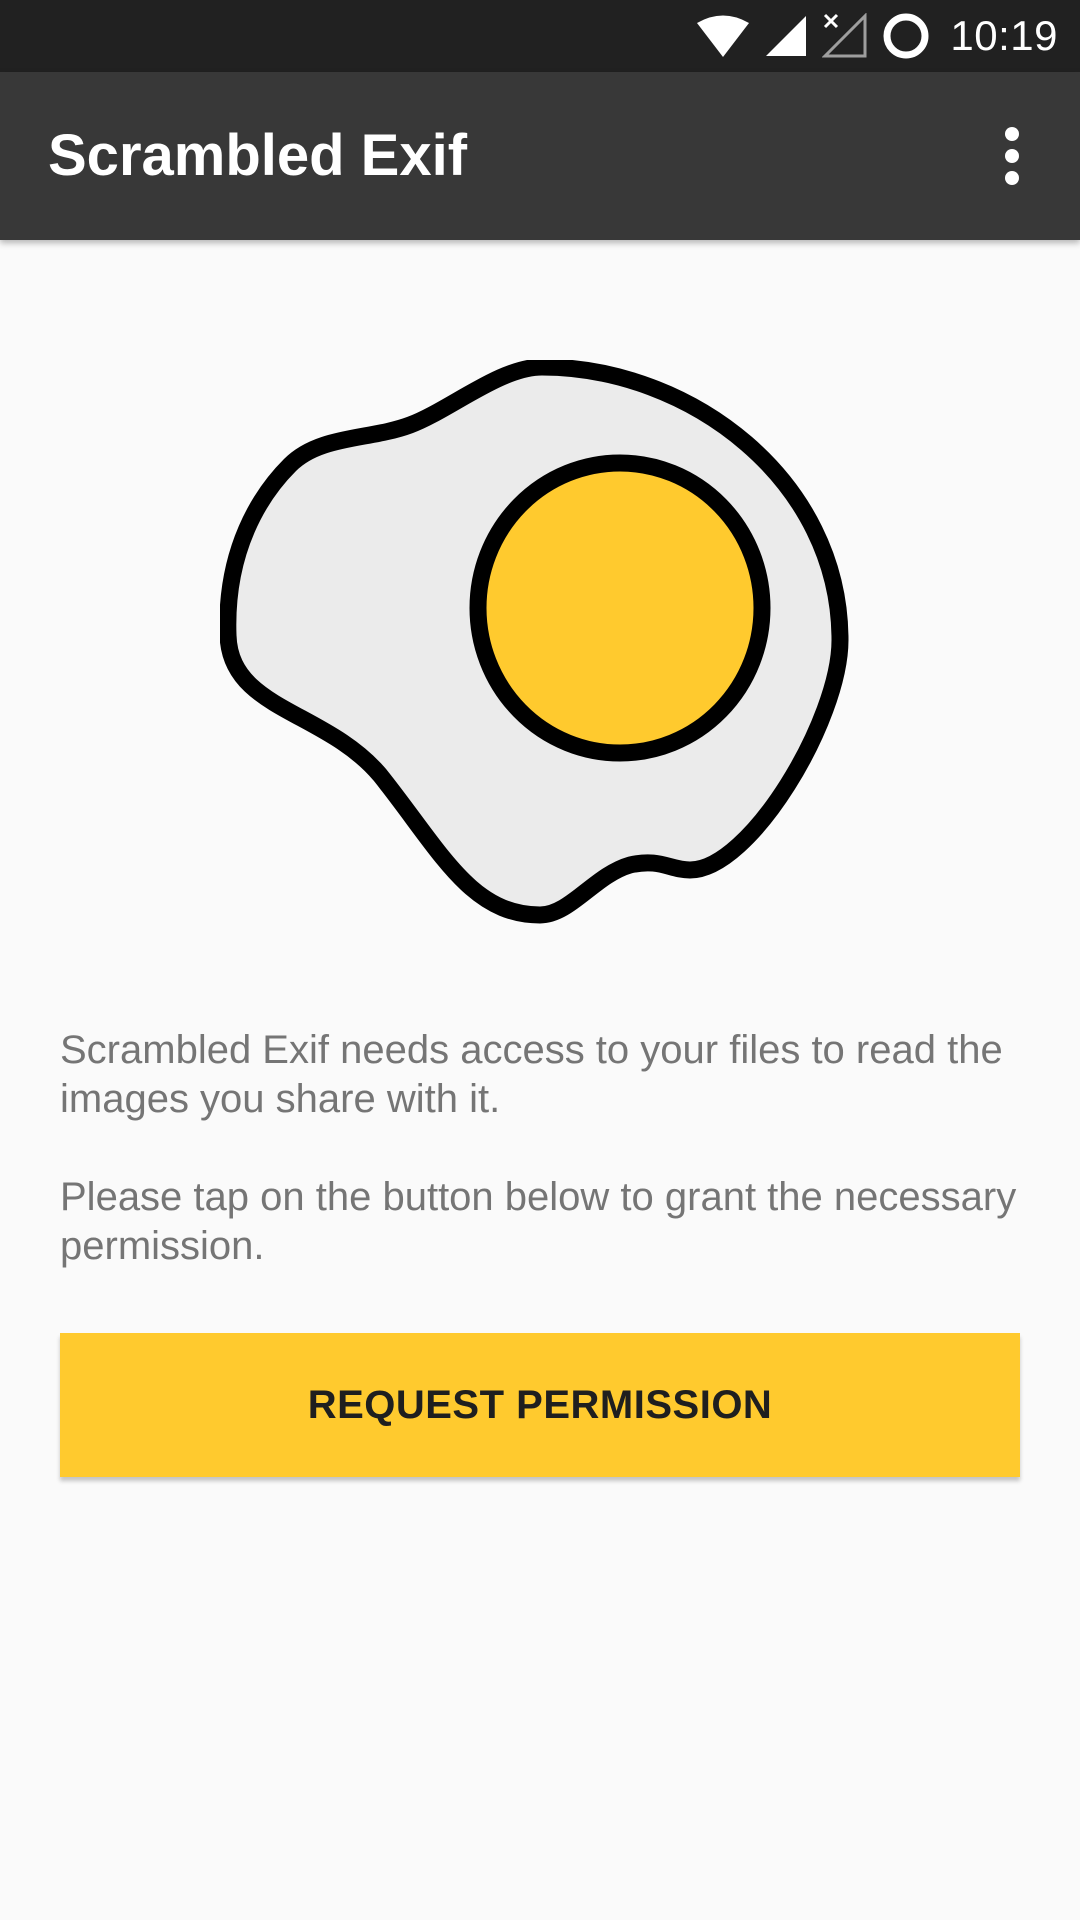 The width and height of the screenshot is (1080, 1920). I want to click on app-bar: Scrambled Exif, so click(540, 156).